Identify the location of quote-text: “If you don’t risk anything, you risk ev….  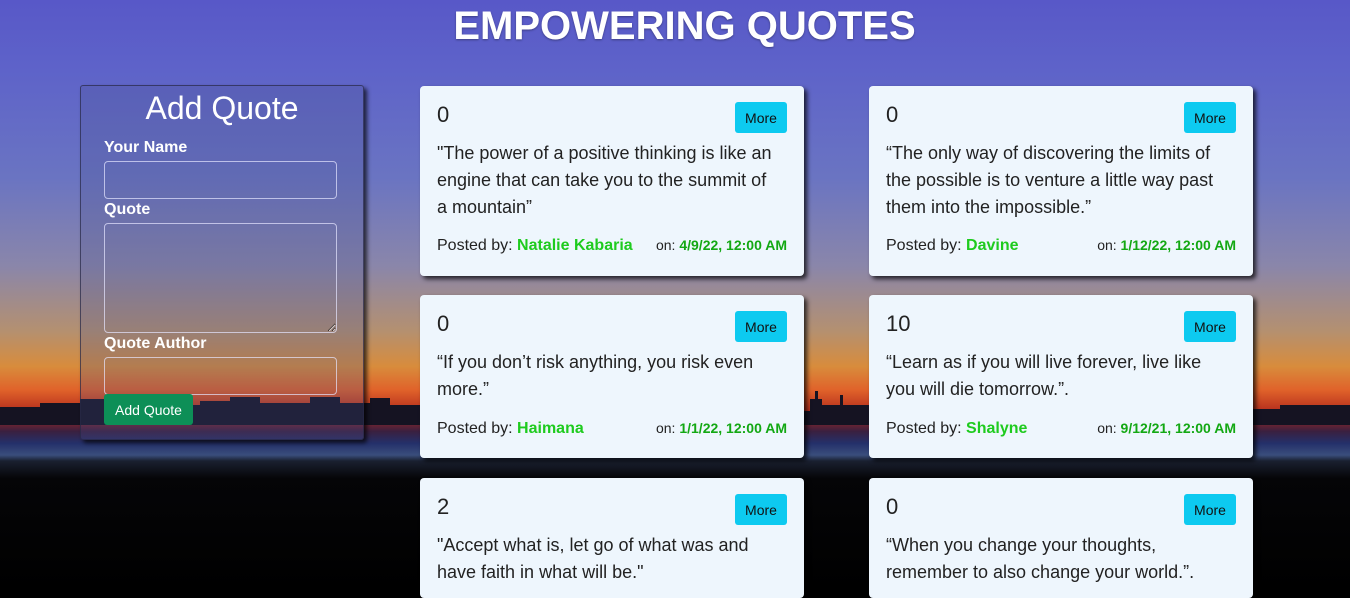
(595, 375).